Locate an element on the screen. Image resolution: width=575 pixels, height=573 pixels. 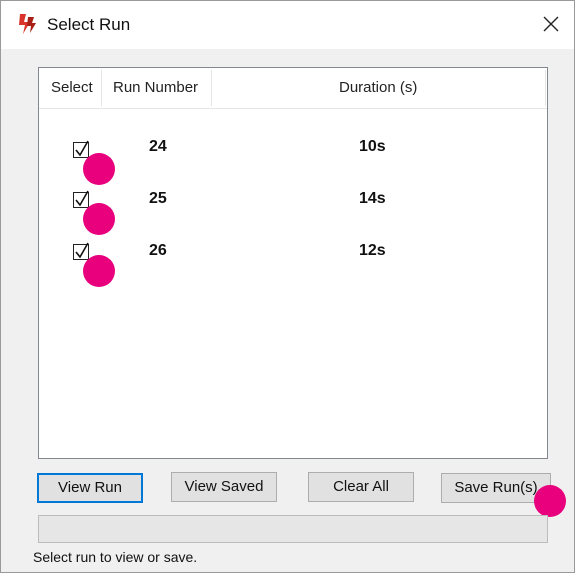
table-row: 24 10s is located at coordinates (293, 164).